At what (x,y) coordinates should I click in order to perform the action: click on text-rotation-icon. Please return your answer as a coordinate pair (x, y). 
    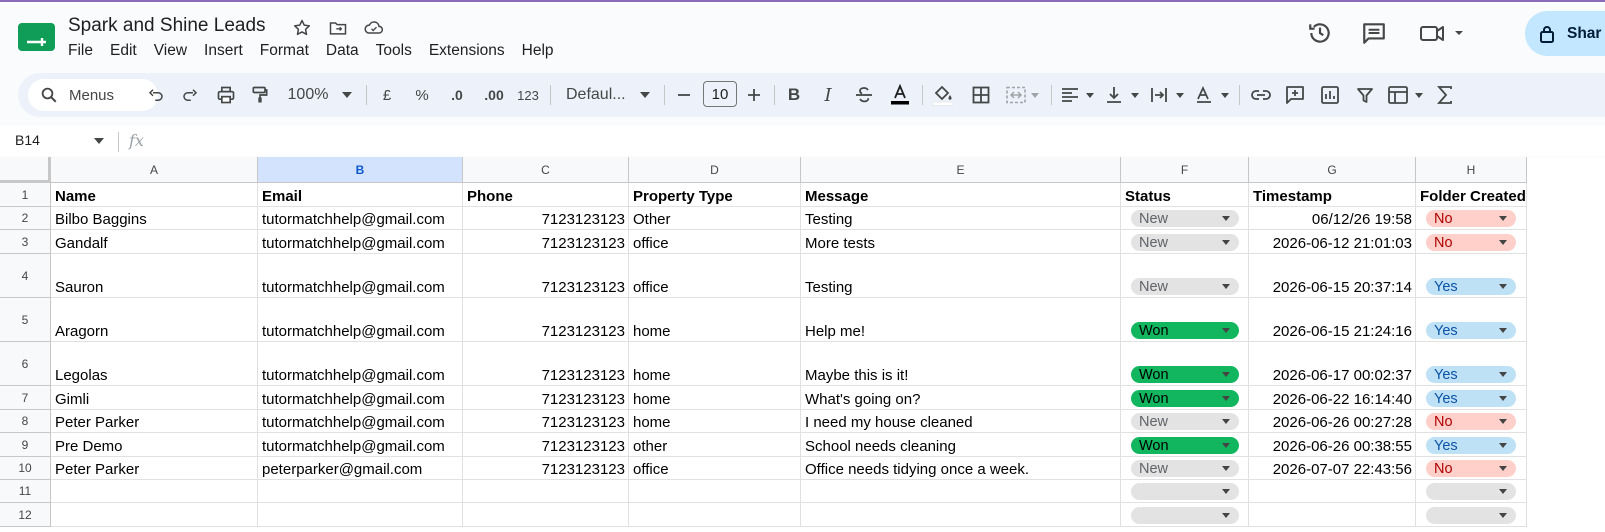
    Looking at the image, I should click on (1213, 95).